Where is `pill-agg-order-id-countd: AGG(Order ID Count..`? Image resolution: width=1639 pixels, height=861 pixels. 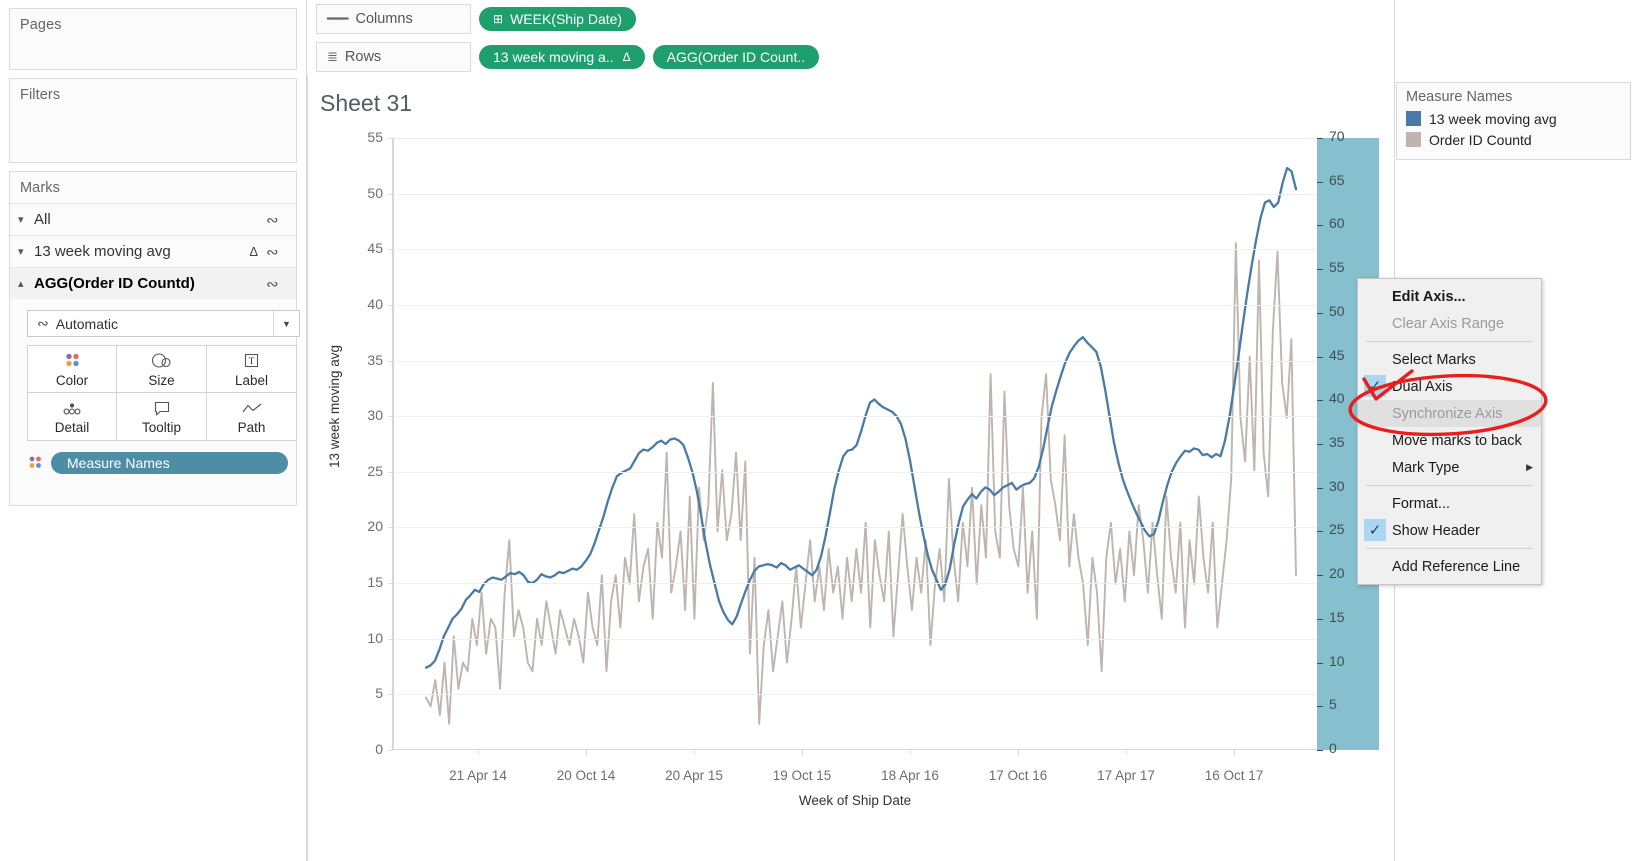
pill-agg-order-id-countd: AGG(Order ID Count.. is located at coordinates (736, 57).